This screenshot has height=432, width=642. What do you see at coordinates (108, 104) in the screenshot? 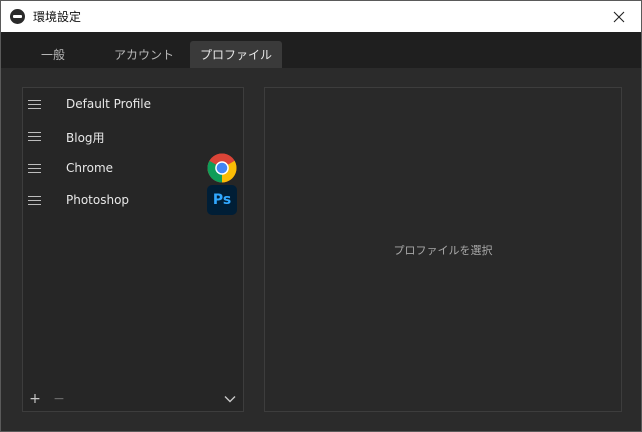
I see `profile-label: Default Profile` at bounding box center [108, 104].